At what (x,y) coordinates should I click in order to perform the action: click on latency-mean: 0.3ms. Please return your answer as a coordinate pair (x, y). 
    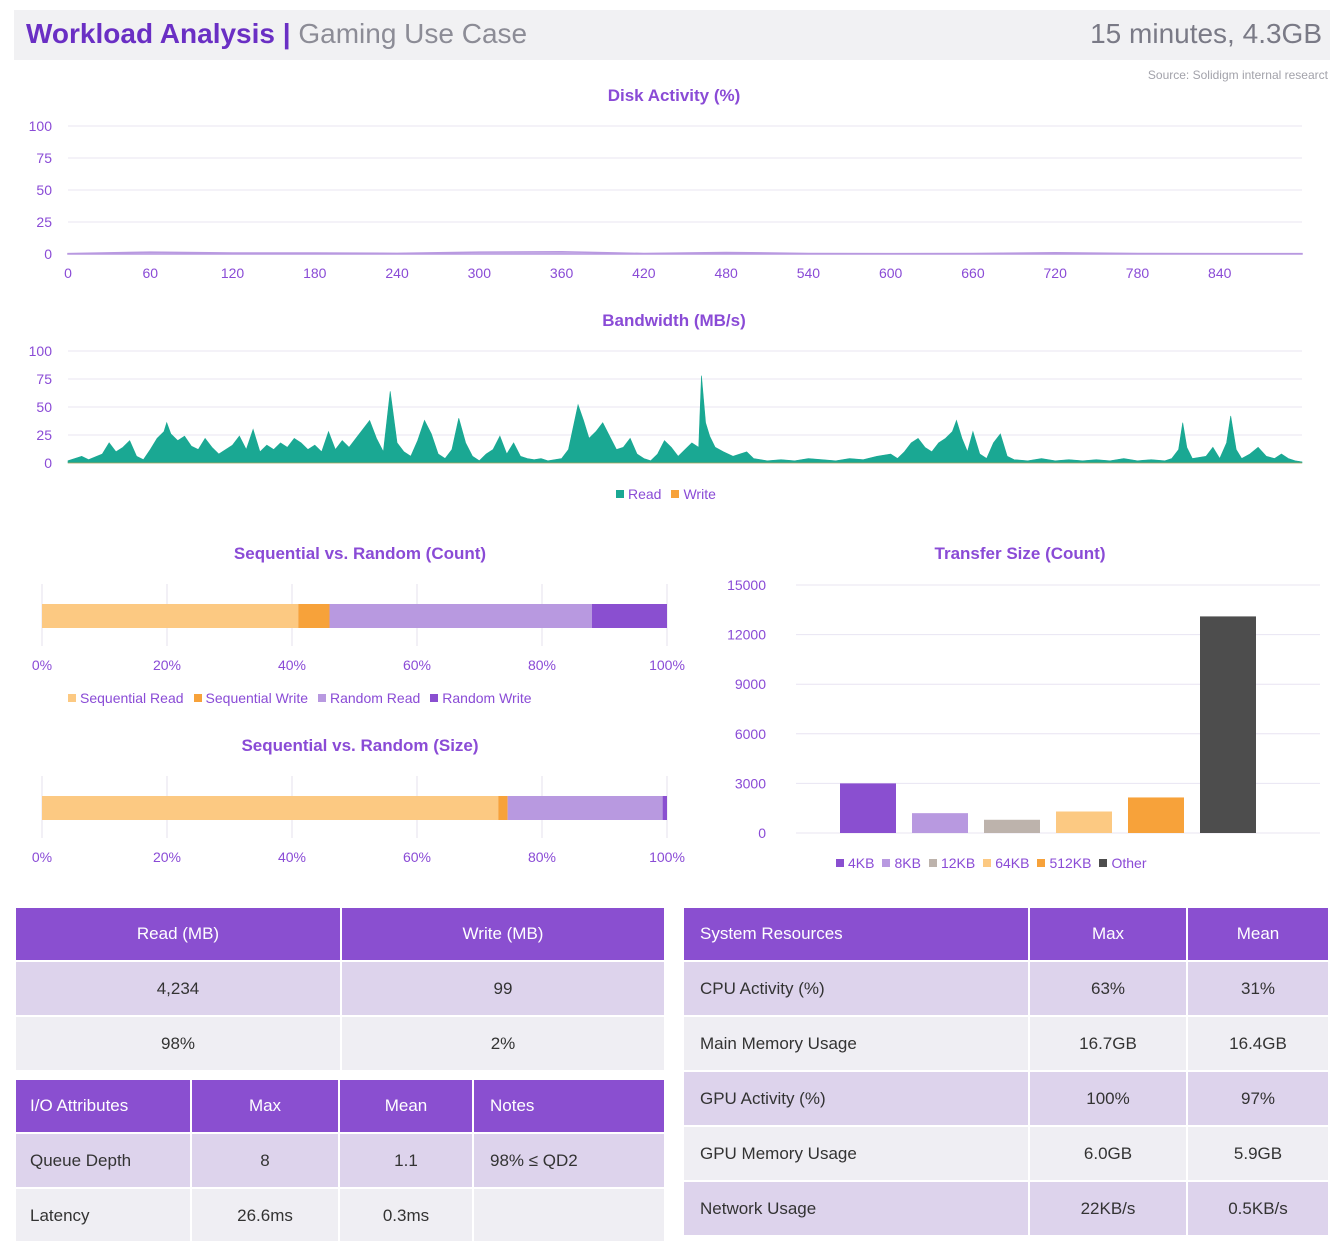
    Looking at the image, I should click on (406, 1214).